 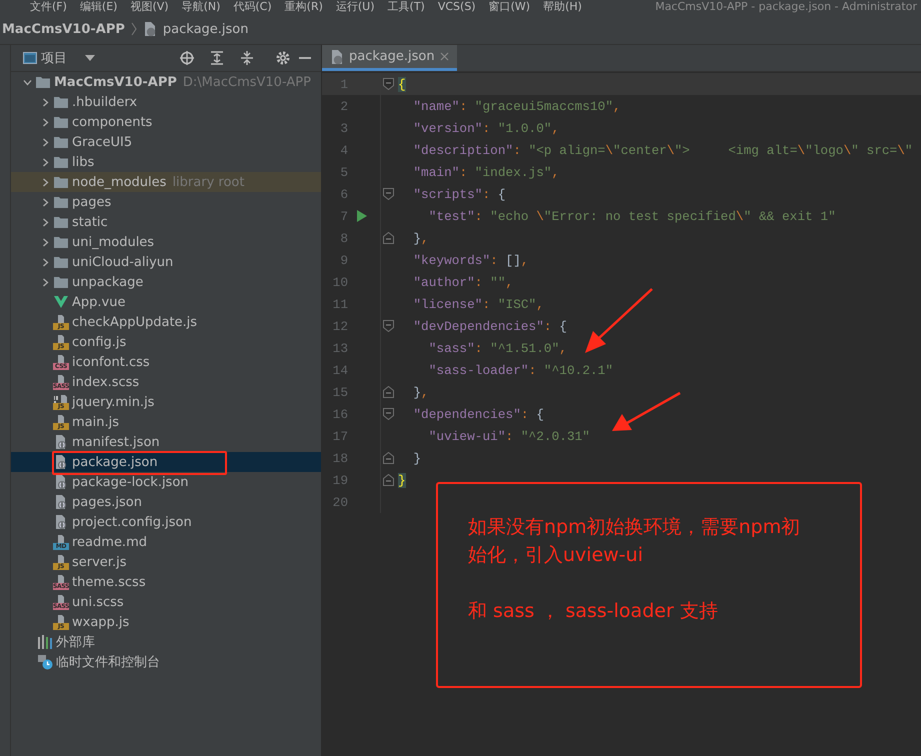 What do you see at coordinates (119, 182) in the screenshot?
I see `tree-item-label: node_modules` at bounding box center [119, 182].